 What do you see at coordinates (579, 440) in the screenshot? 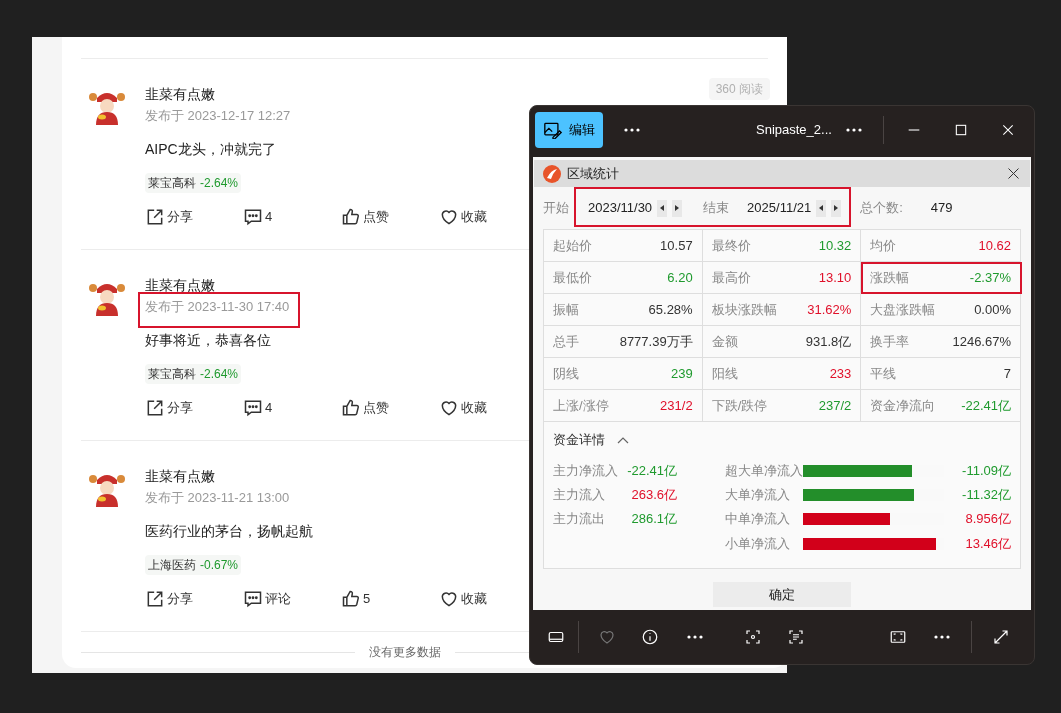
I see `section-title: 资金详情` at bounding box center [579, 440].